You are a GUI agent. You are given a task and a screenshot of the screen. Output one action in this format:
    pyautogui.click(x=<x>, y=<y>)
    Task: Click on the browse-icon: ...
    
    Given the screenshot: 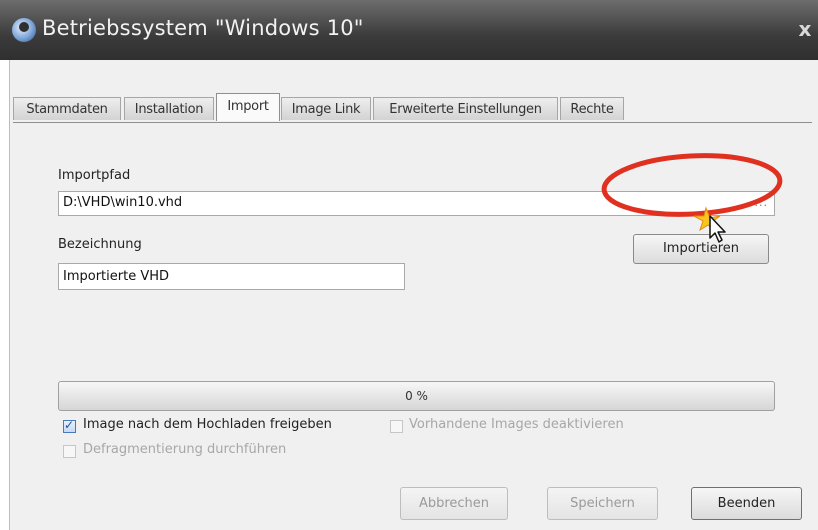 What is the action you would take?
    pyautogui.click(x=762, y=203)
    